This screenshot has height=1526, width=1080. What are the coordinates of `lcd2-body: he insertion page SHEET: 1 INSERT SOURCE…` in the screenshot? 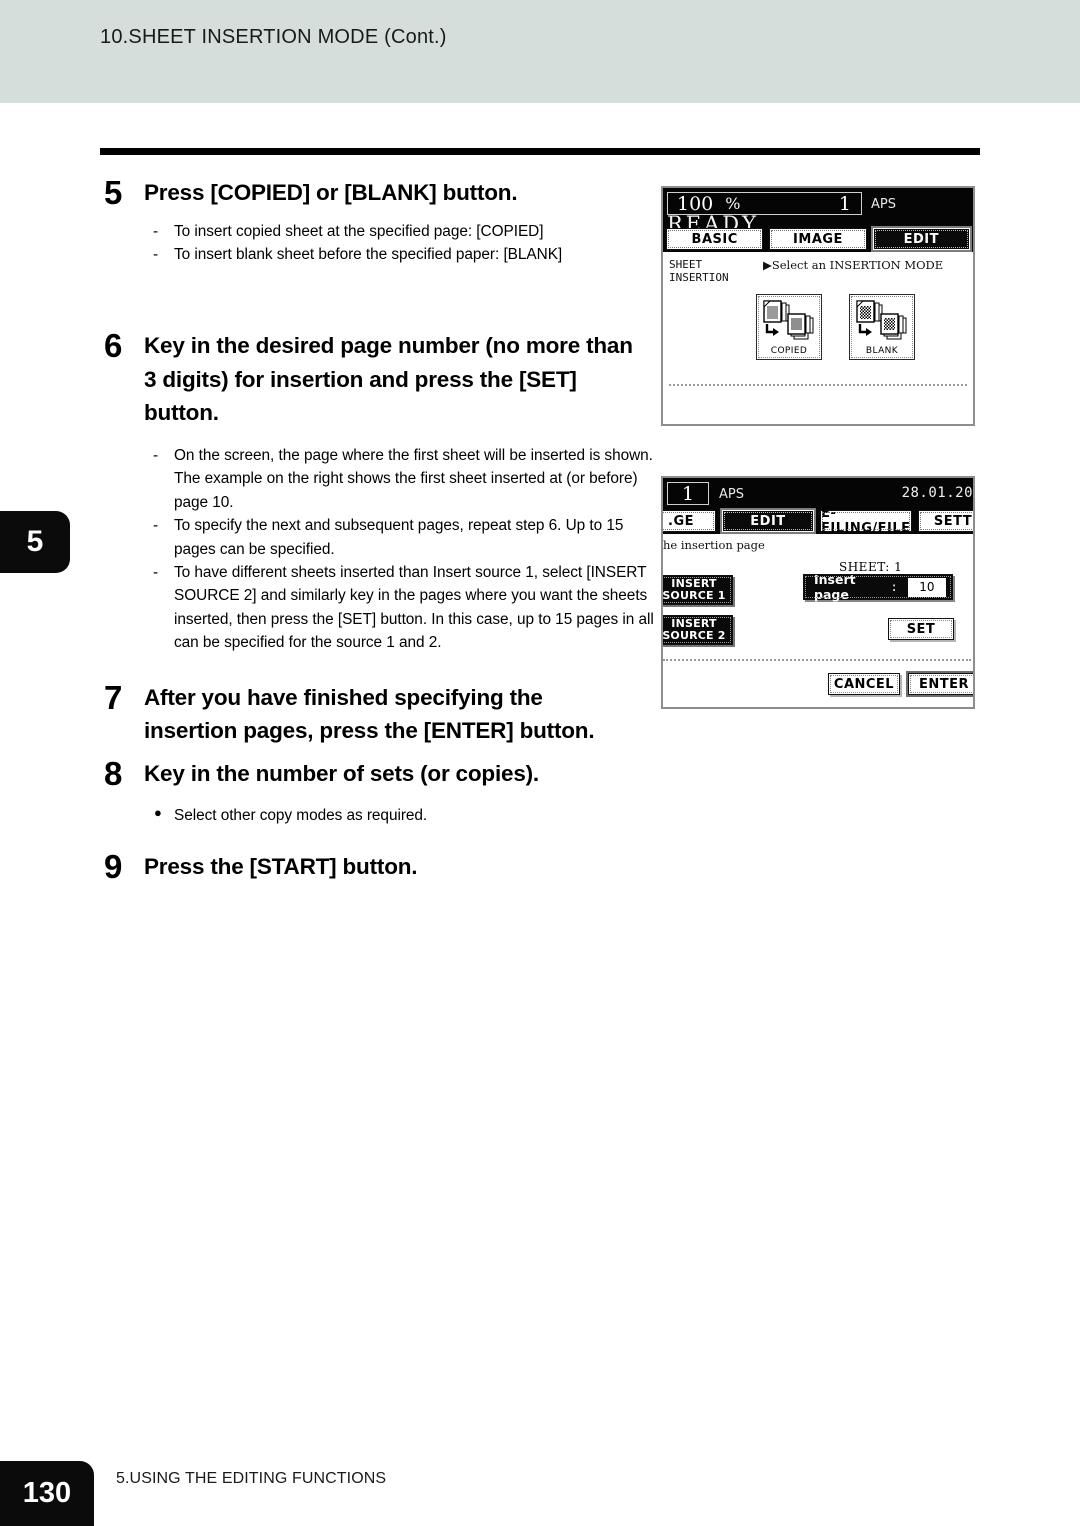 It's located at (818, 620).